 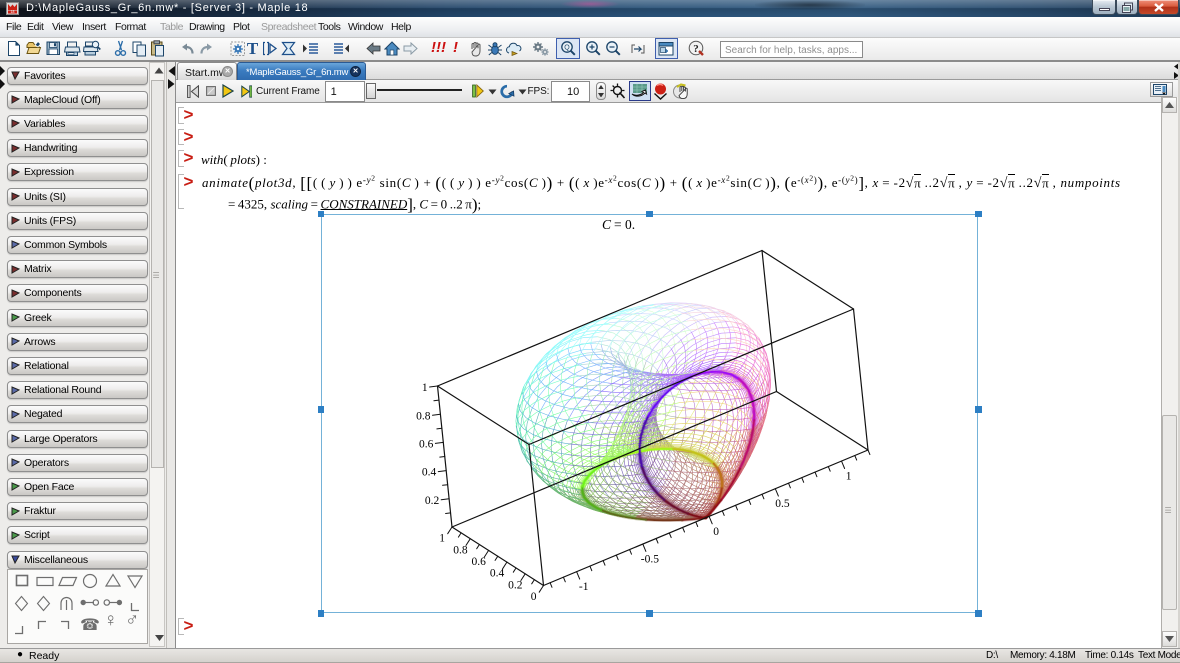 What do you see at coordinates (13, 12) in the screenshot?
I see `svg-text: 18` at bounding box center [13, 12].